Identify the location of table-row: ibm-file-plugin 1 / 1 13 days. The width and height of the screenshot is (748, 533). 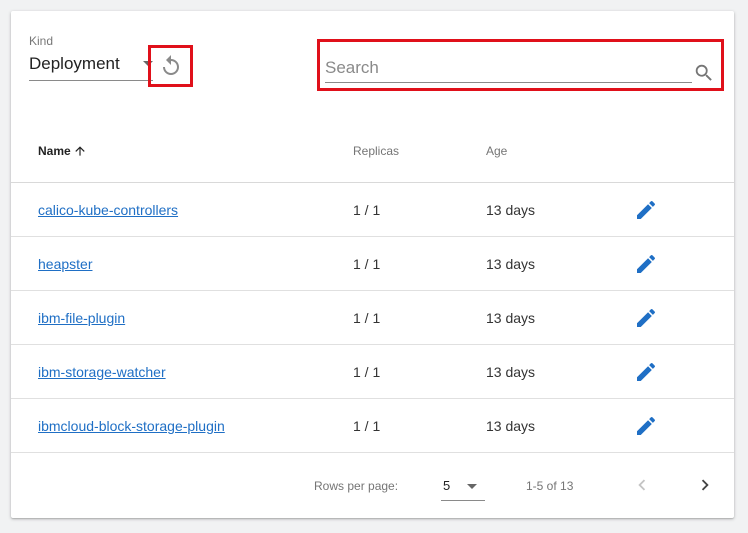
(372, 318).